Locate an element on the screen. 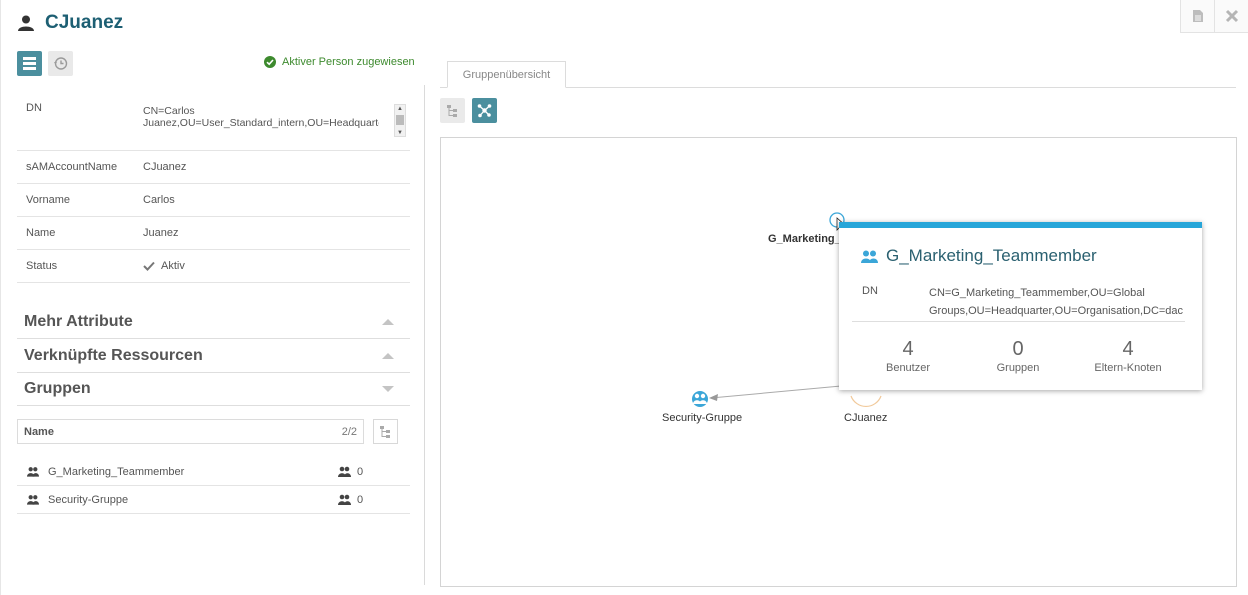 The width and height of the screenshot is (1248, 595). dn-scrollbar: ▲ ▼ is located at coordinates (400, 120).